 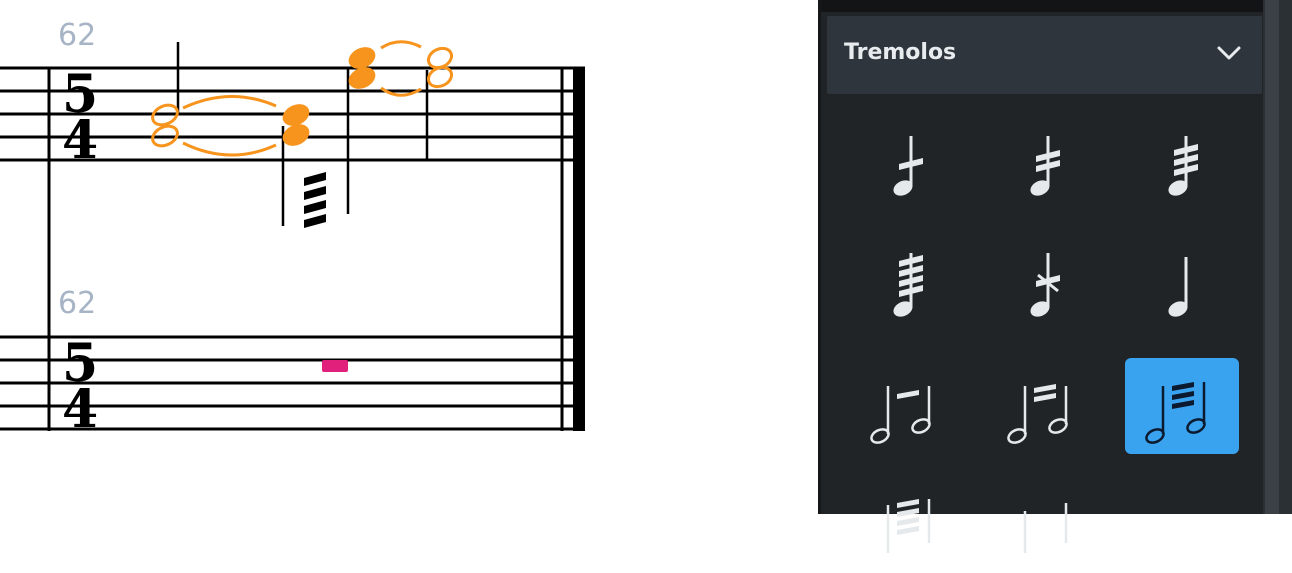 I want to click on tremolo-2-strokes-button, so click(x=1044, y=168).